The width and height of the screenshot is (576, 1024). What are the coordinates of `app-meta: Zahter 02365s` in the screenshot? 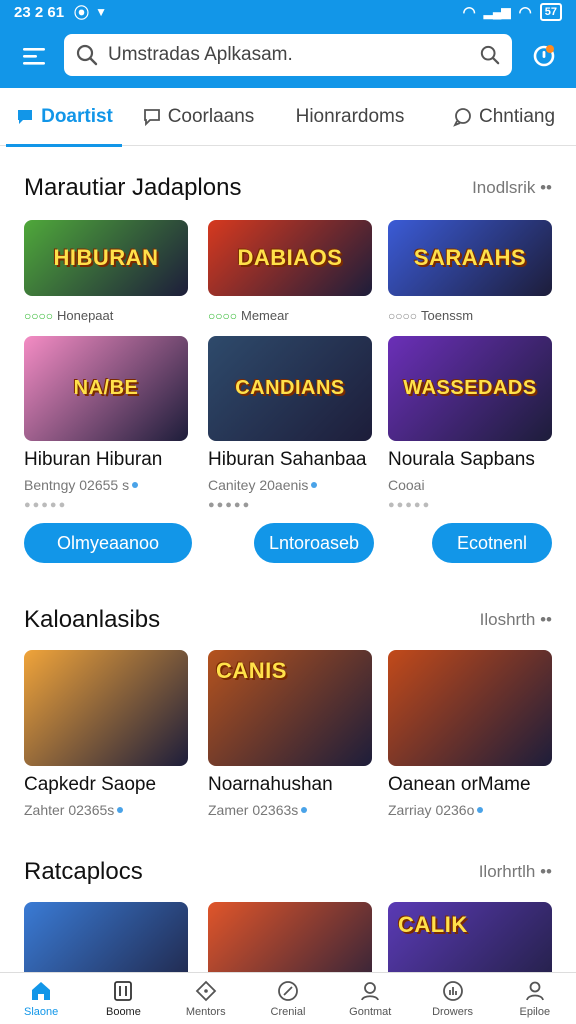 It's located at (106, 810).